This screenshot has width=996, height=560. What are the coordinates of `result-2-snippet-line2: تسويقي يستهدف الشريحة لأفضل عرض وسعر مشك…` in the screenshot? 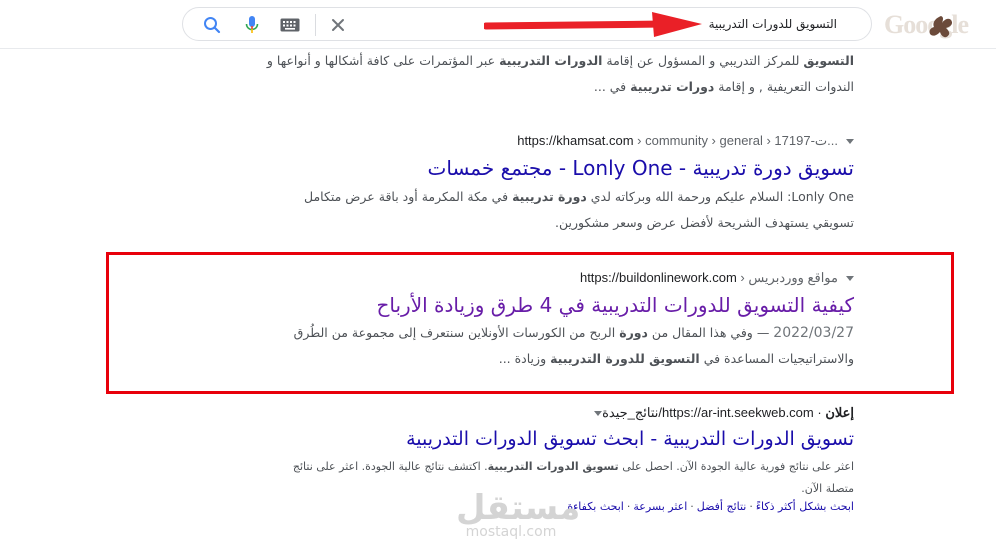 It's located at (704, 222).